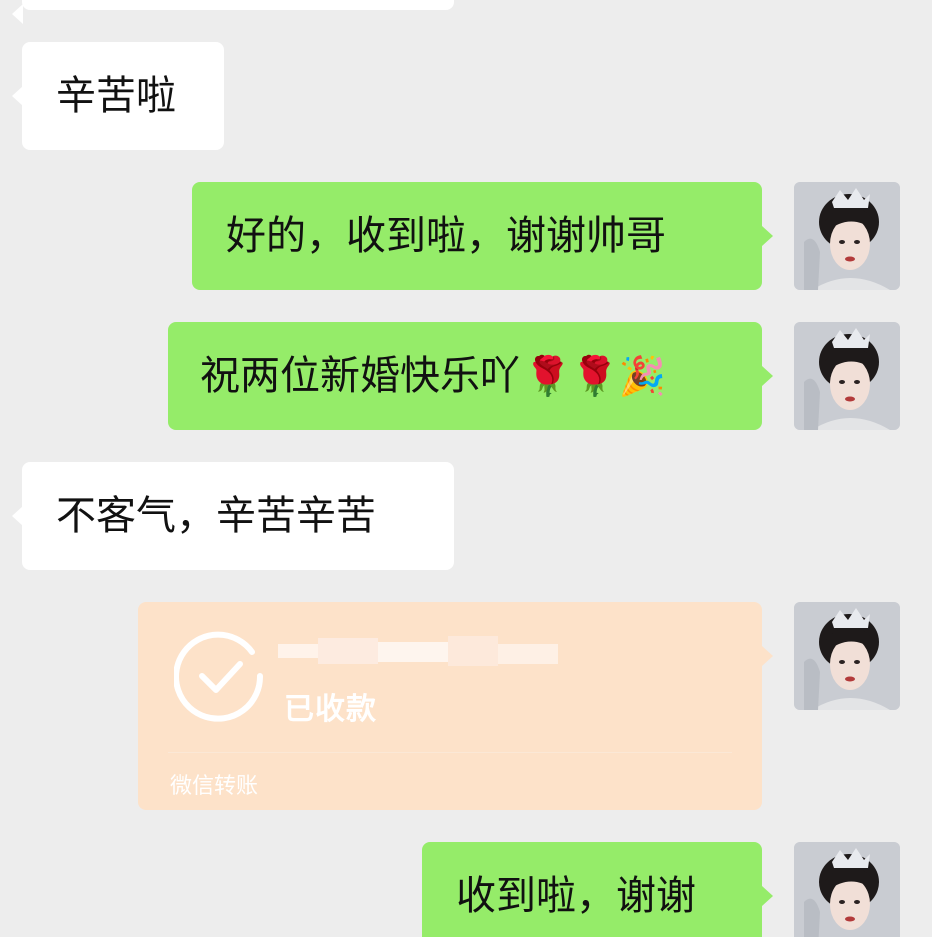  I want to click on message-bubble-incoming: 不客气，辛苦辛苦, so click(233, 516).